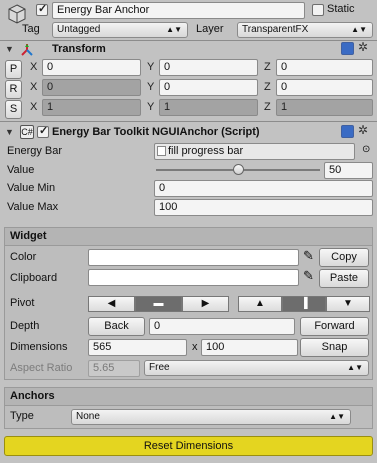 Image resolution: width=377 pixels, height=463 pixels. What do you see at coordinates (341, 9) in the screenshot?
I see `static-label: Static` at bounding box center [341, 9].